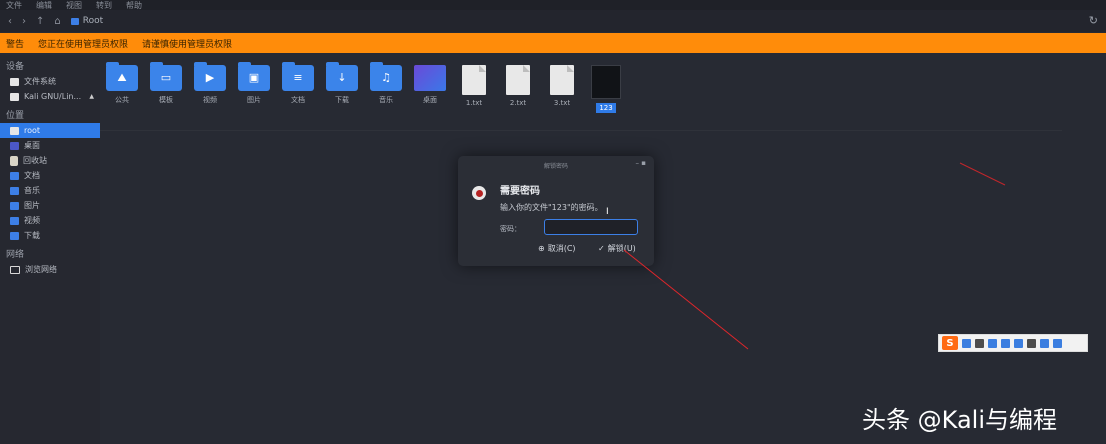  What do you see at coordinates (93, 21) in the screenshot?
I see `location-path: Root` at bounding box center [93, 21].